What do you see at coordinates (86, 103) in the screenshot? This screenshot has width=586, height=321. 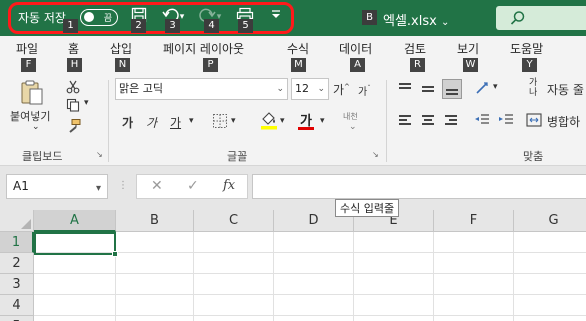 I see `copy-dropdown-icon: ▾` at bounding box center [86, 103].